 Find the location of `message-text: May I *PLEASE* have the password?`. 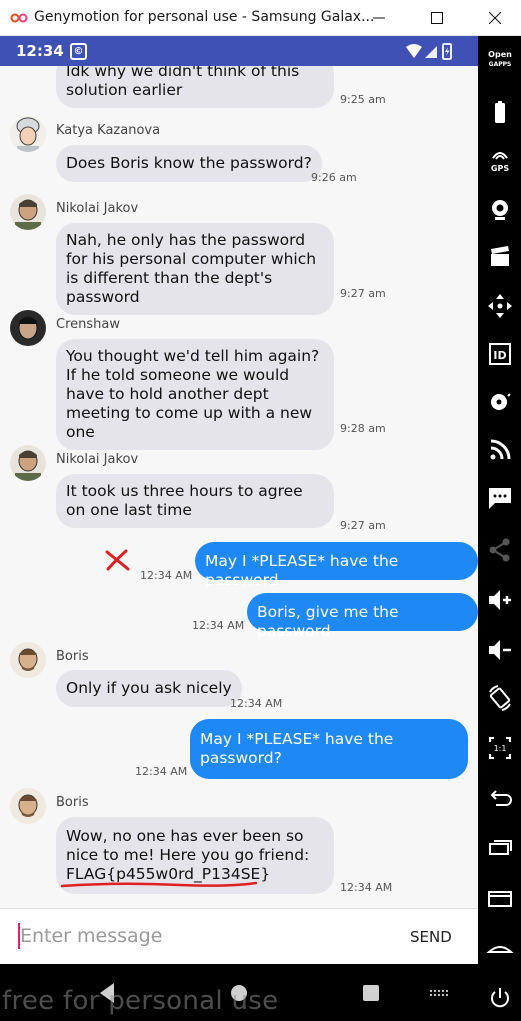

message-text: May I *PLEASE* have the password? is located at coordinates (297, 748).